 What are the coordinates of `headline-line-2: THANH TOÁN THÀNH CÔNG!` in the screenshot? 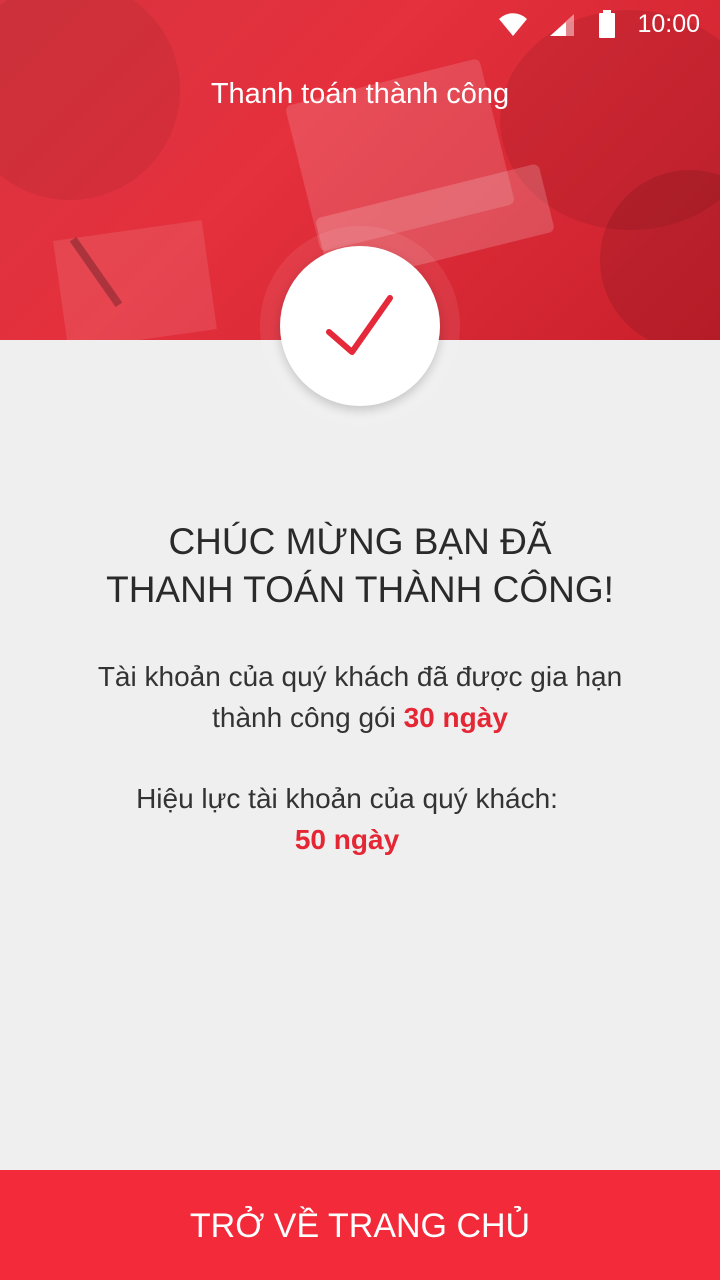 It's located at (360, 589).